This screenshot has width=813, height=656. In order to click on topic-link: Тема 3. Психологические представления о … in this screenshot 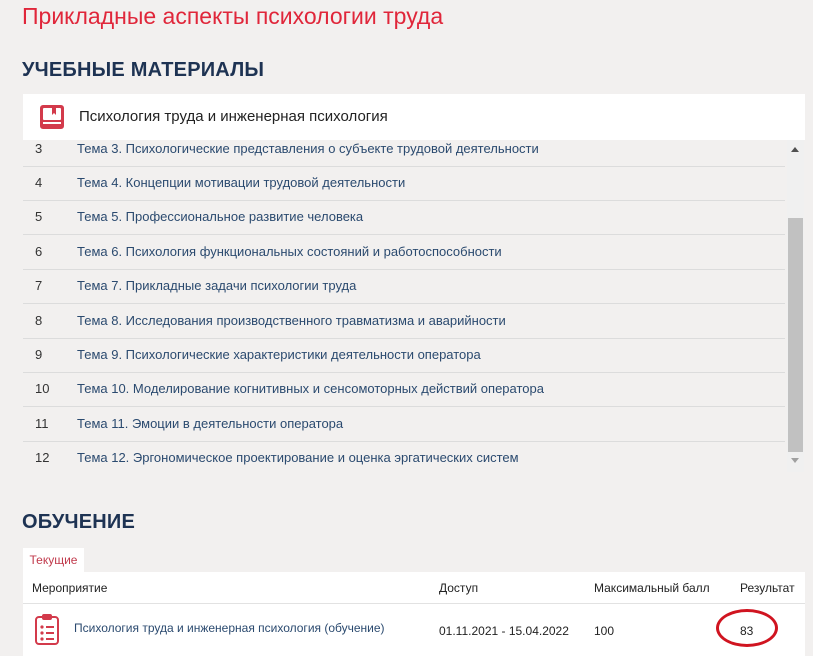, I will do `click(308, 148)`.